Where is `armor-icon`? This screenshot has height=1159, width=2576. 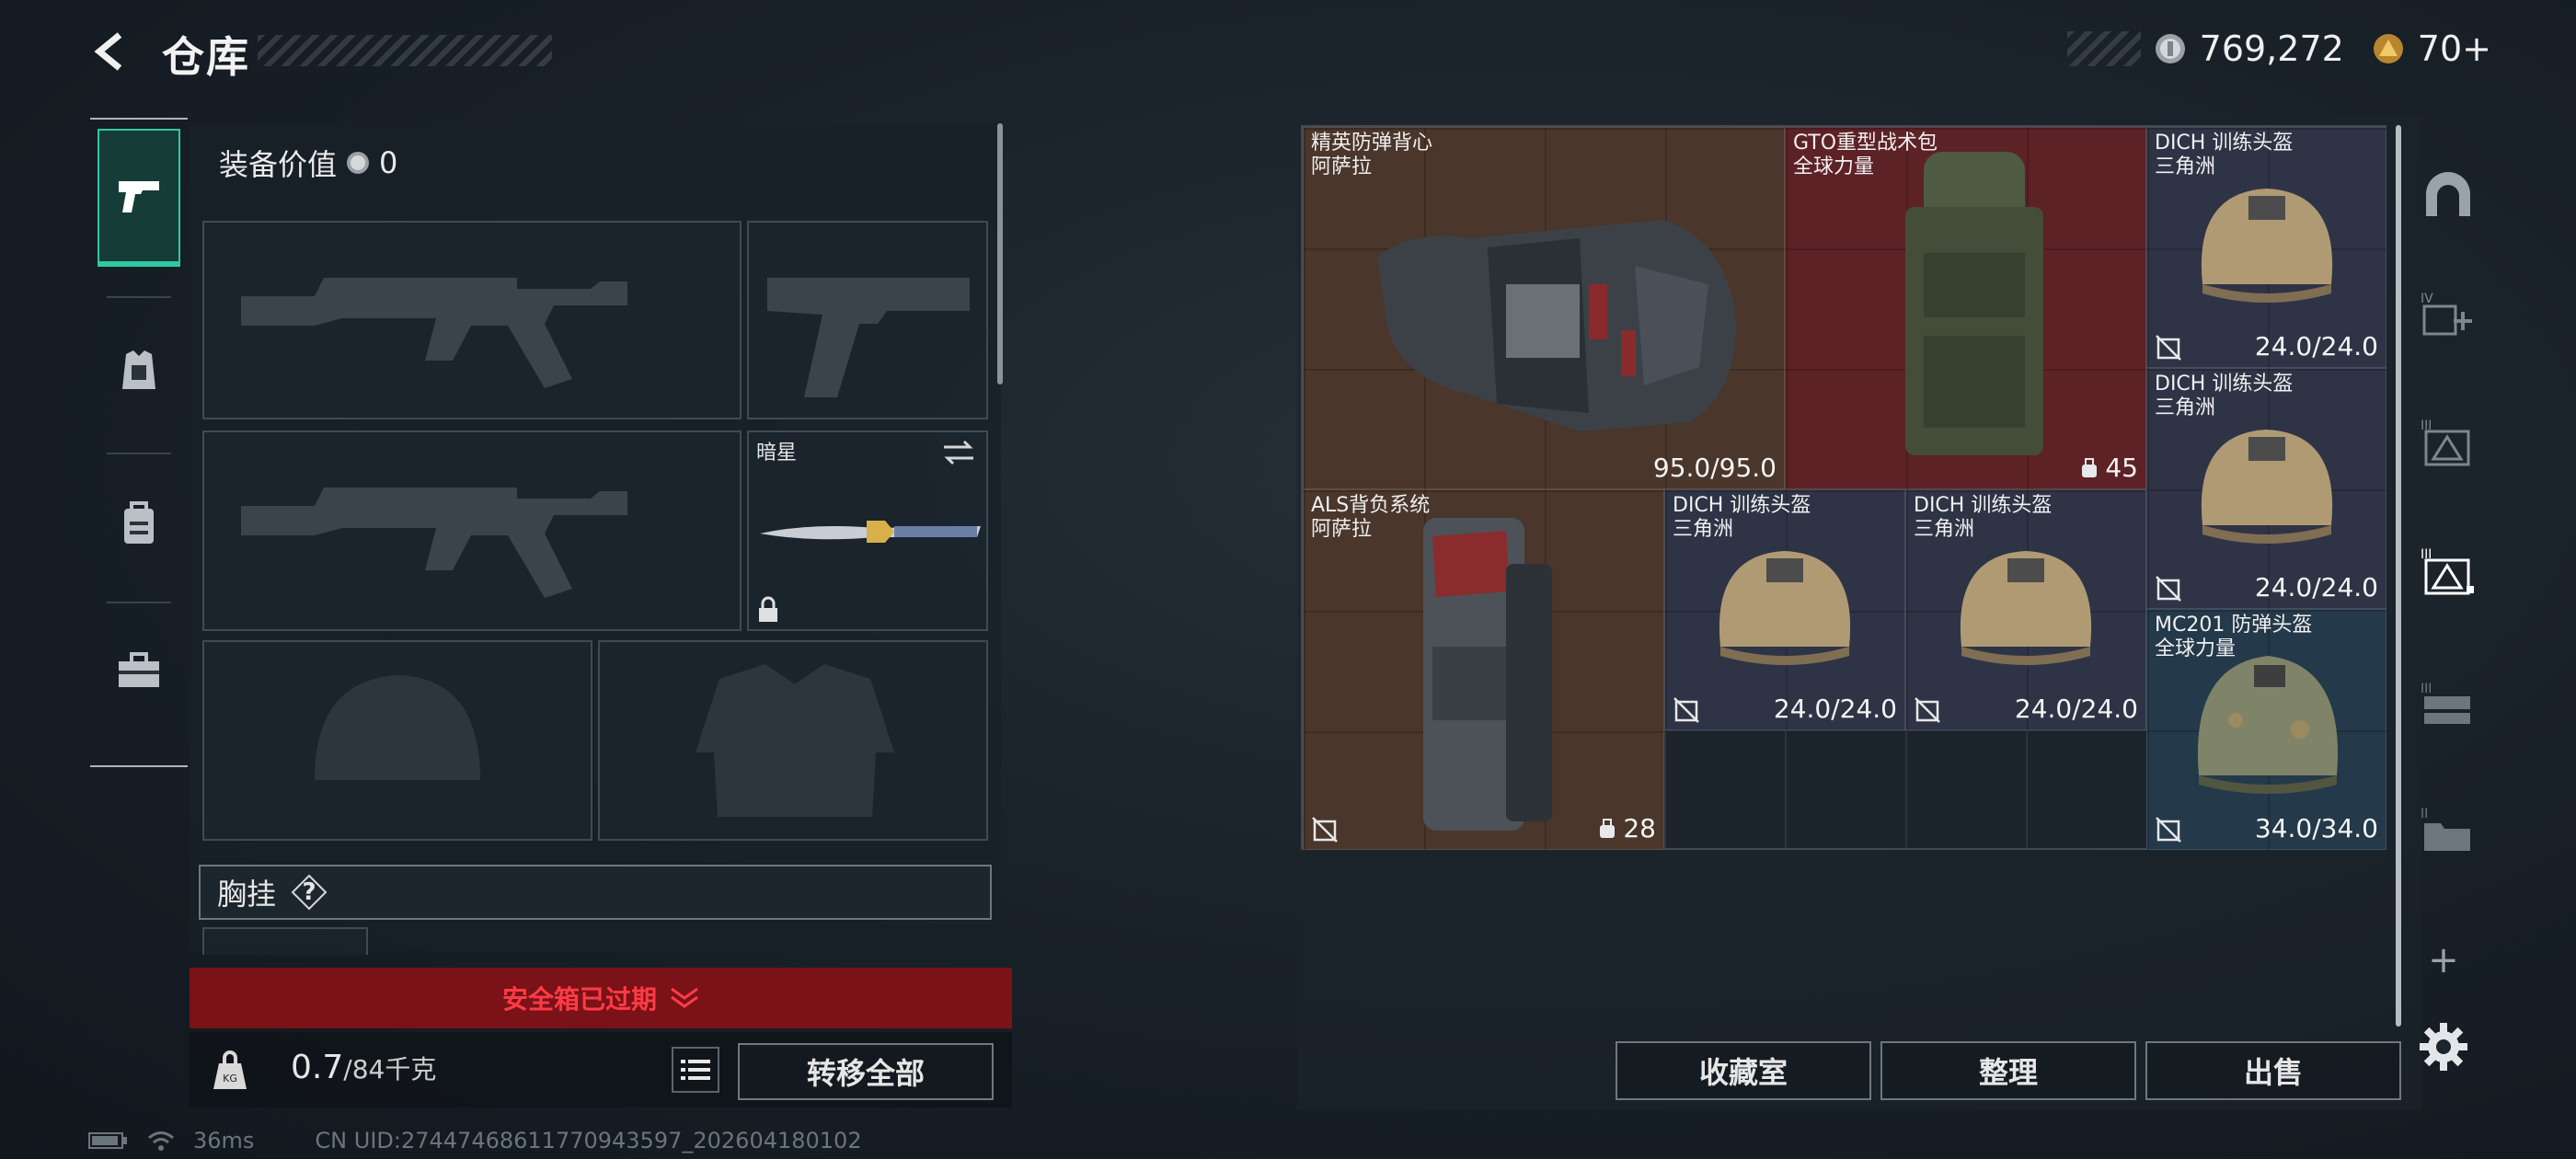
armor-icon is located at coordinates (139, 371).